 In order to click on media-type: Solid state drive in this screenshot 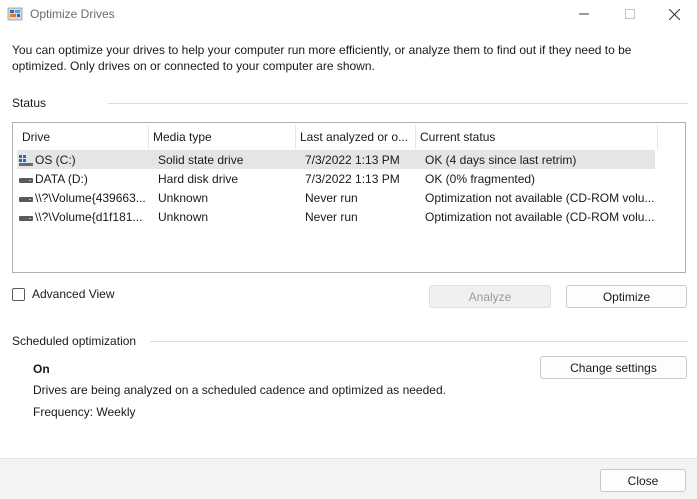, I will do `click(201, 159)`.